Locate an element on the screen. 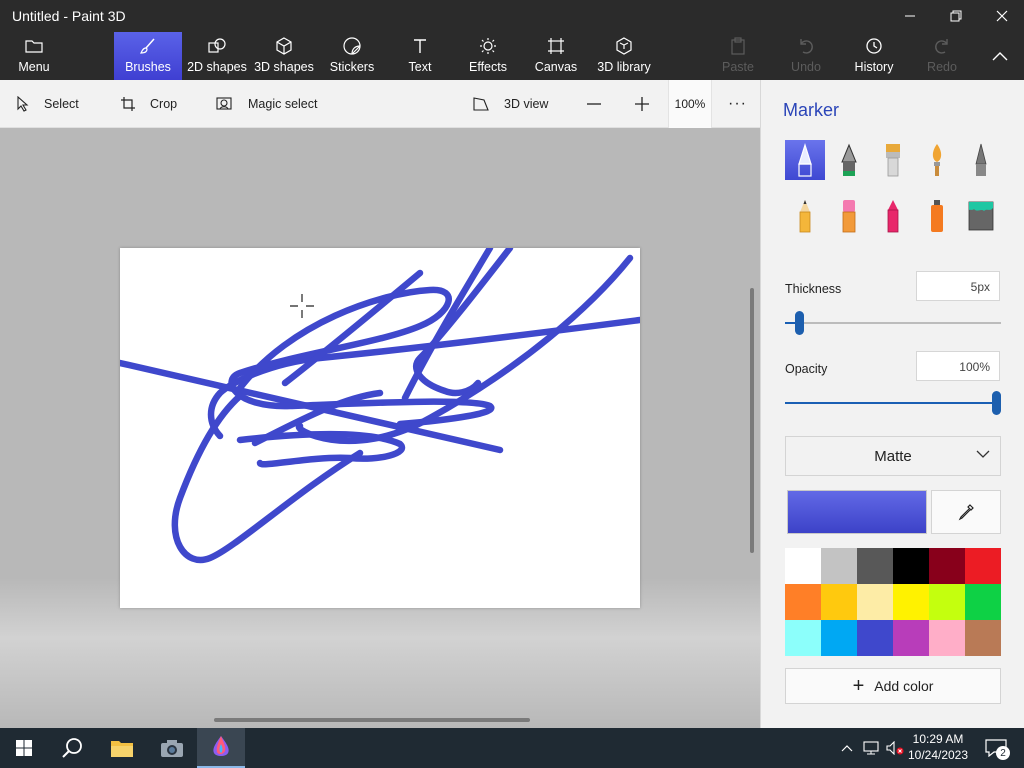  current-color-swatch is located at coordinates (857, 512).